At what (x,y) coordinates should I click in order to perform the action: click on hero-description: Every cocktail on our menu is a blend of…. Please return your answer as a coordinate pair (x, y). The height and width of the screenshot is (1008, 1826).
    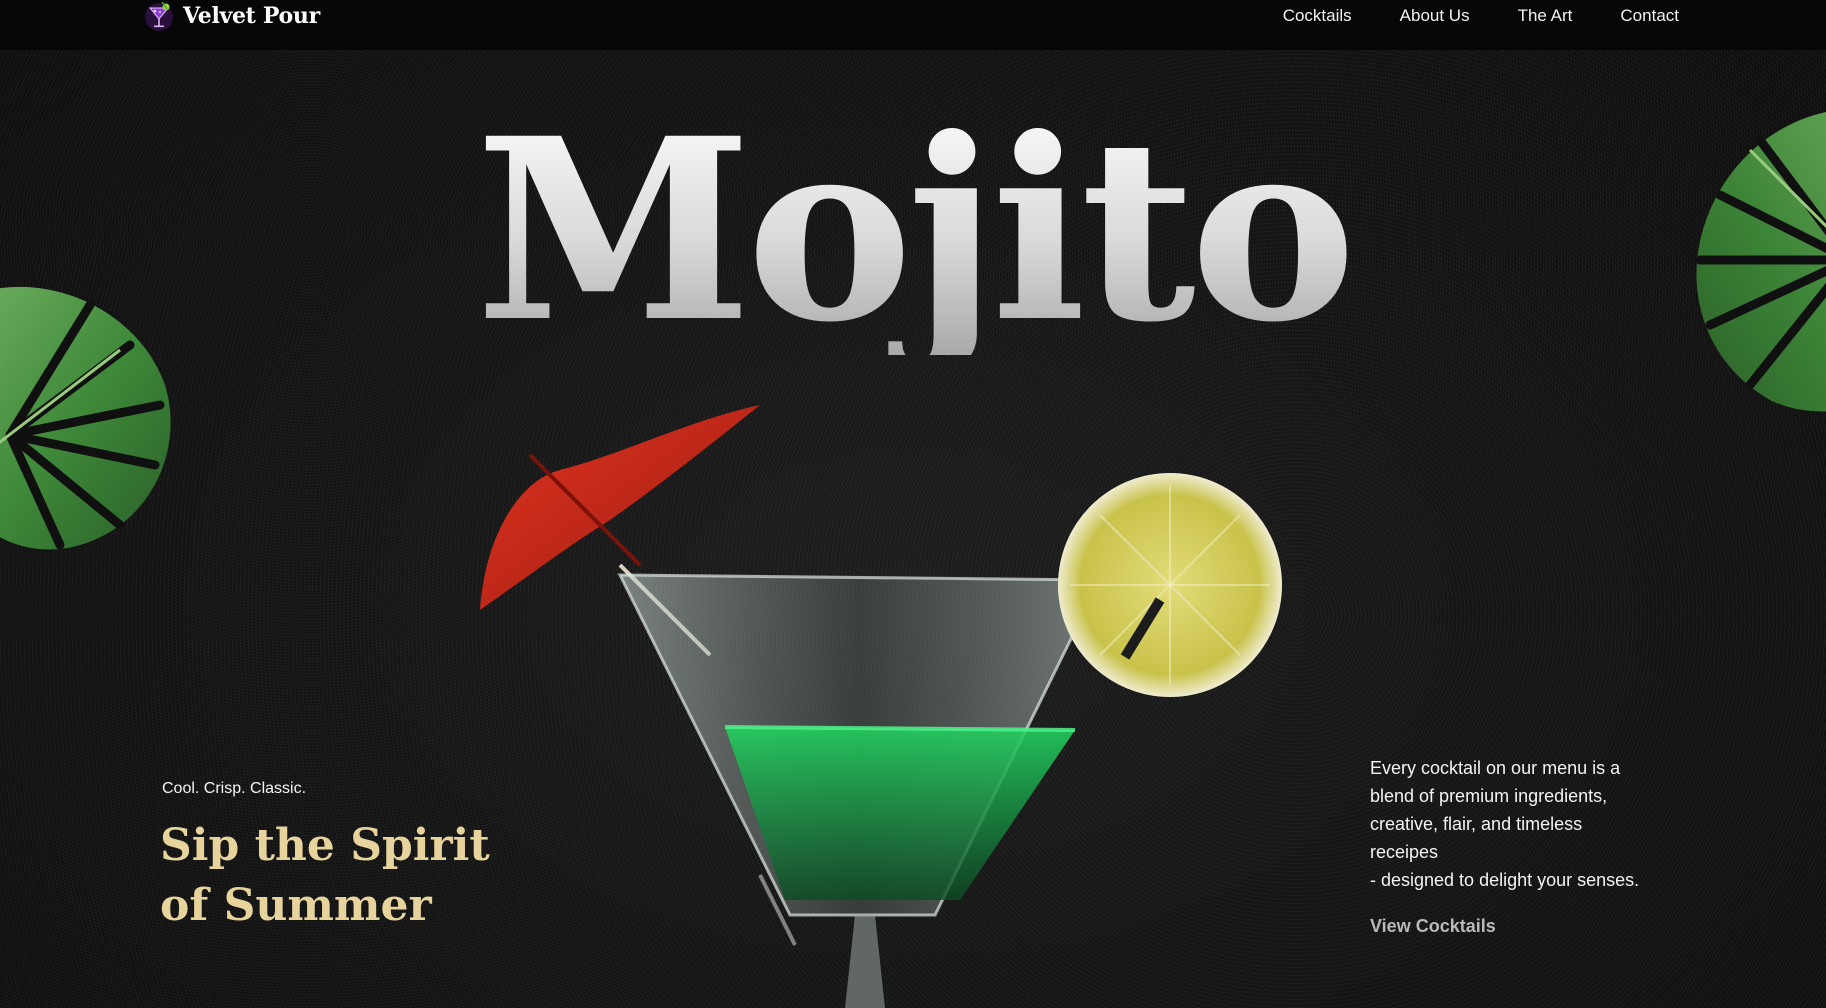
    Looking at the image, I should click on (1520, 824).